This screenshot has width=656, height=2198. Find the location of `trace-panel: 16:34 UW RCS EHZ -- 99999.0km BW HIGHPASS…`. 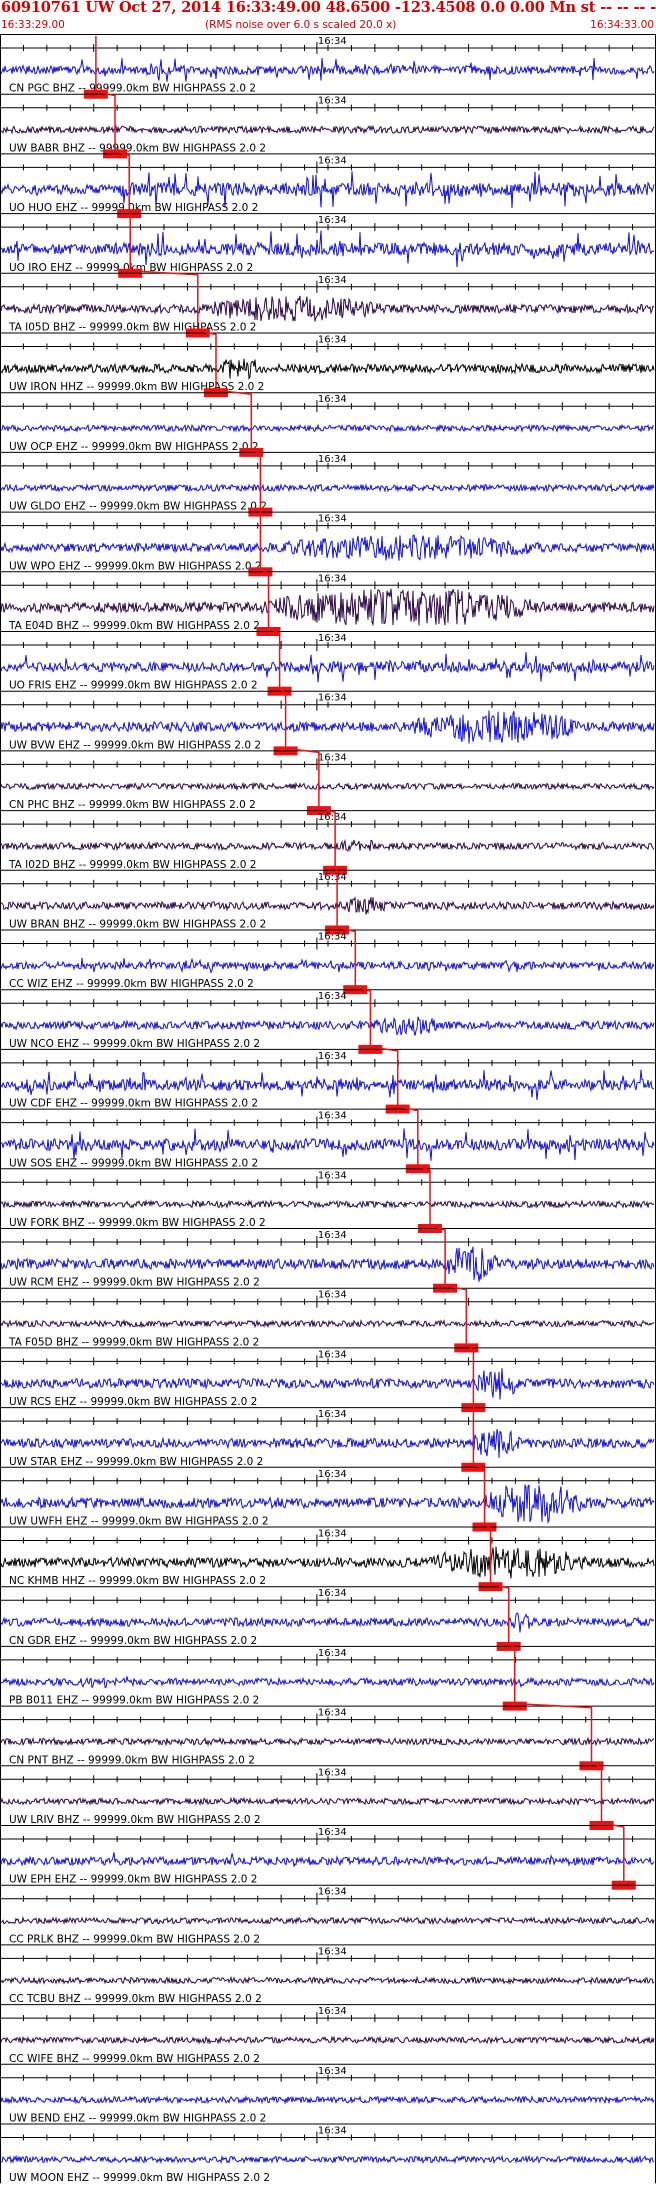

trace-panel: 16:34 UW RCS EHZ -- 99999.0km BW HIGHPASS… is located at coordinates (328, 1380).